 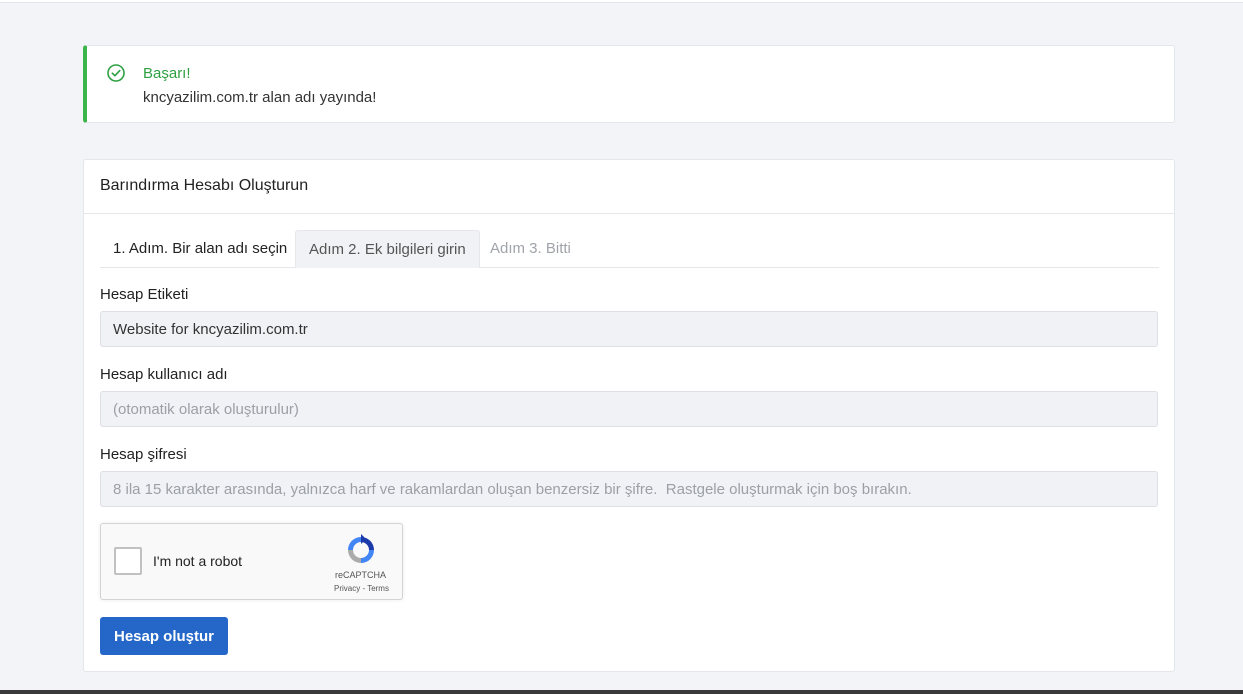 What do you see at coordinates (361, 550) in the screenshot?
I see `recaptcha-logo-icon` at bounding box center [361, 550].